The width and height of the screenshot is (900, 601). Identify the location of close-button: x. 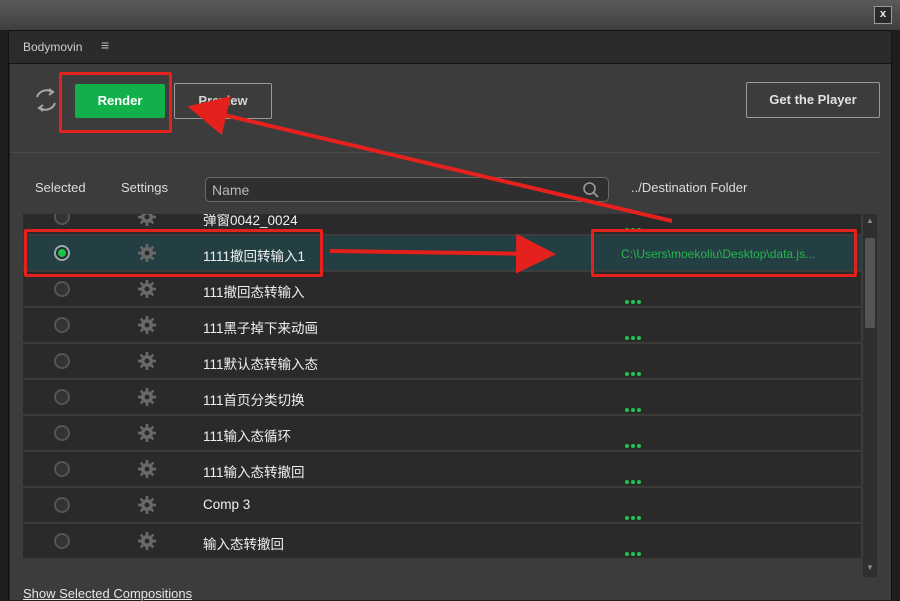
(883, 15).